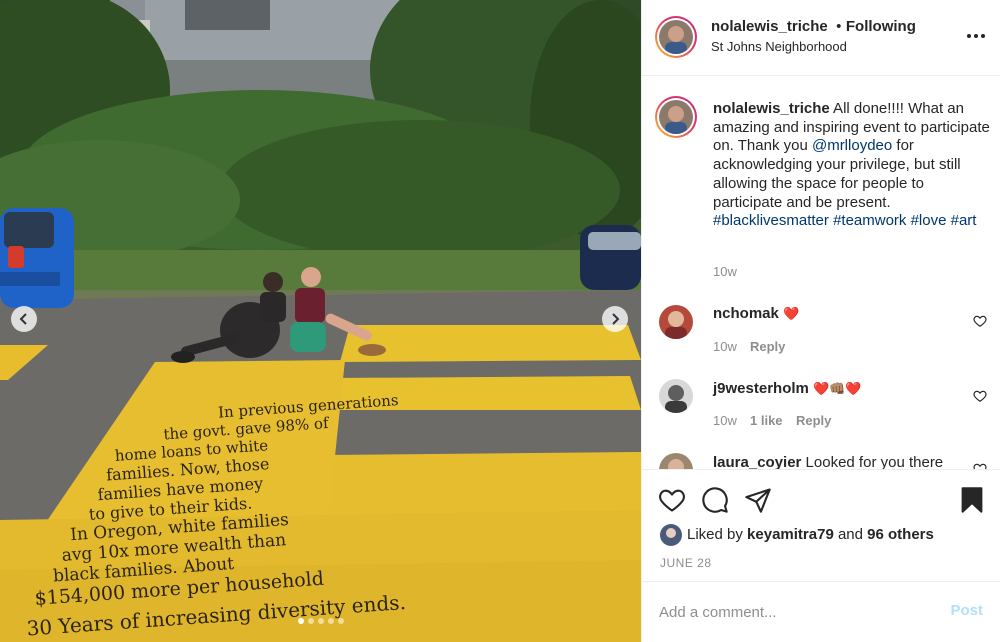 The image size is (1000, 642). I want to click on post-date: JUNE 28, so click(686, 563).